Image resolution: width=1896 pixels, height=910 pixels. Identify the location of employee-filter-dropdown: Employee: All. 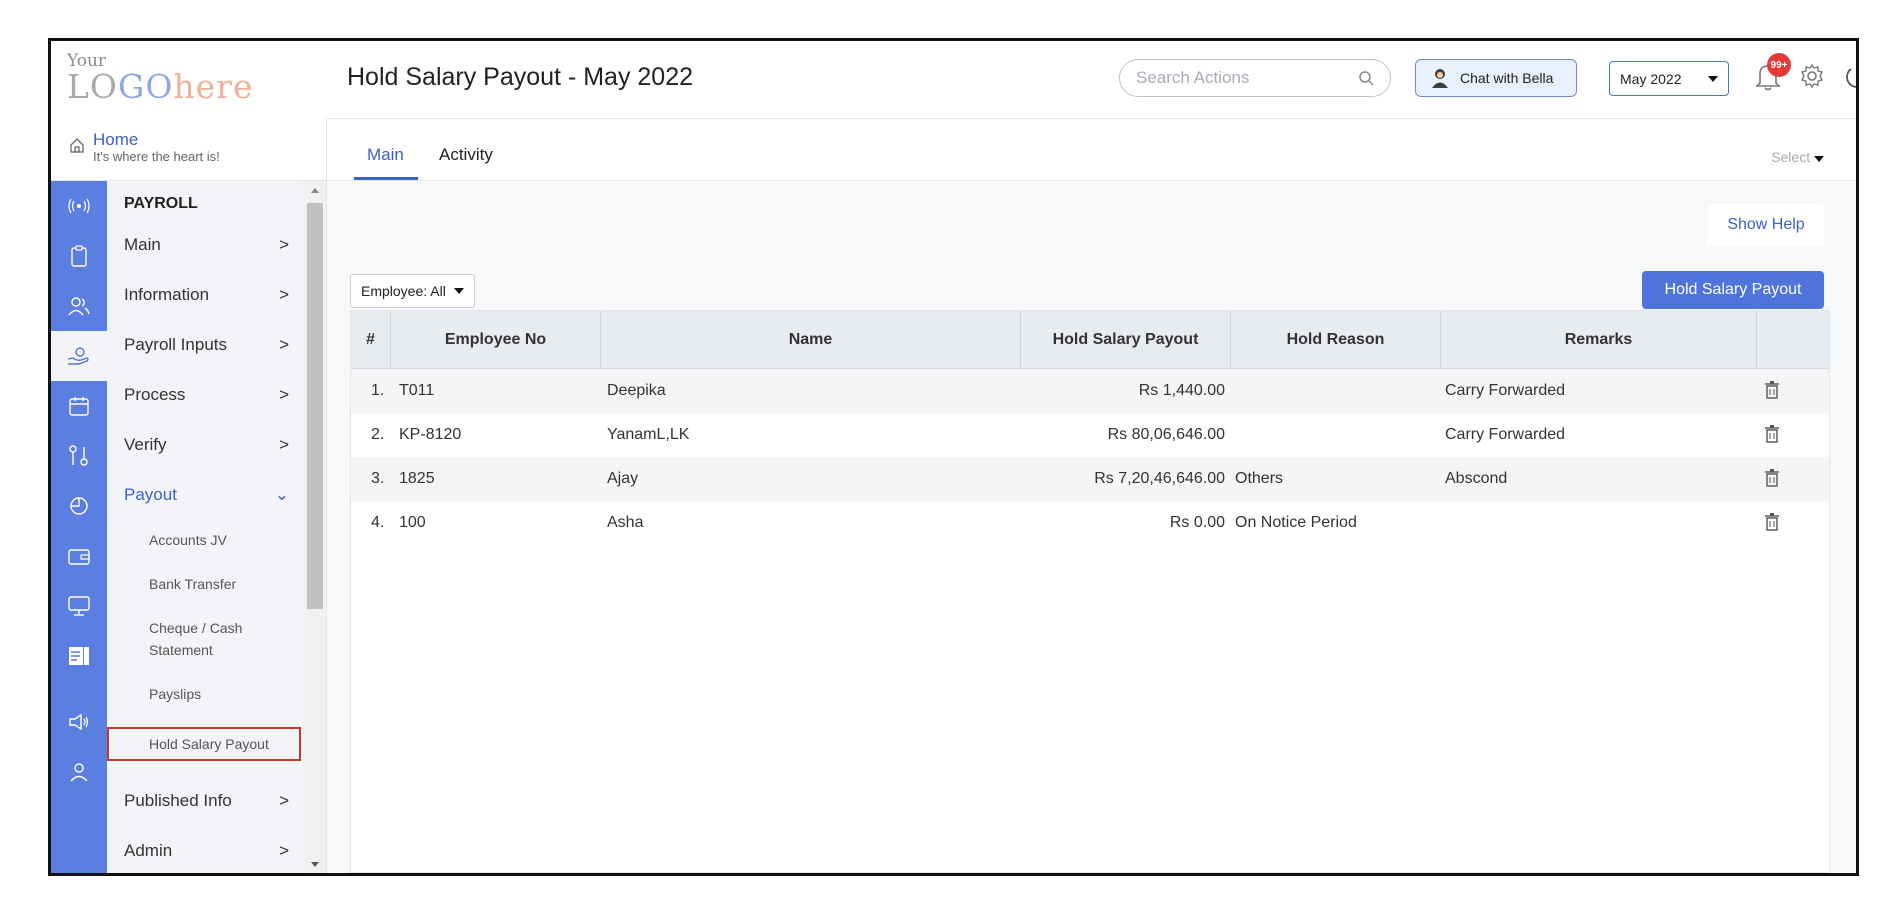
(412, 291).